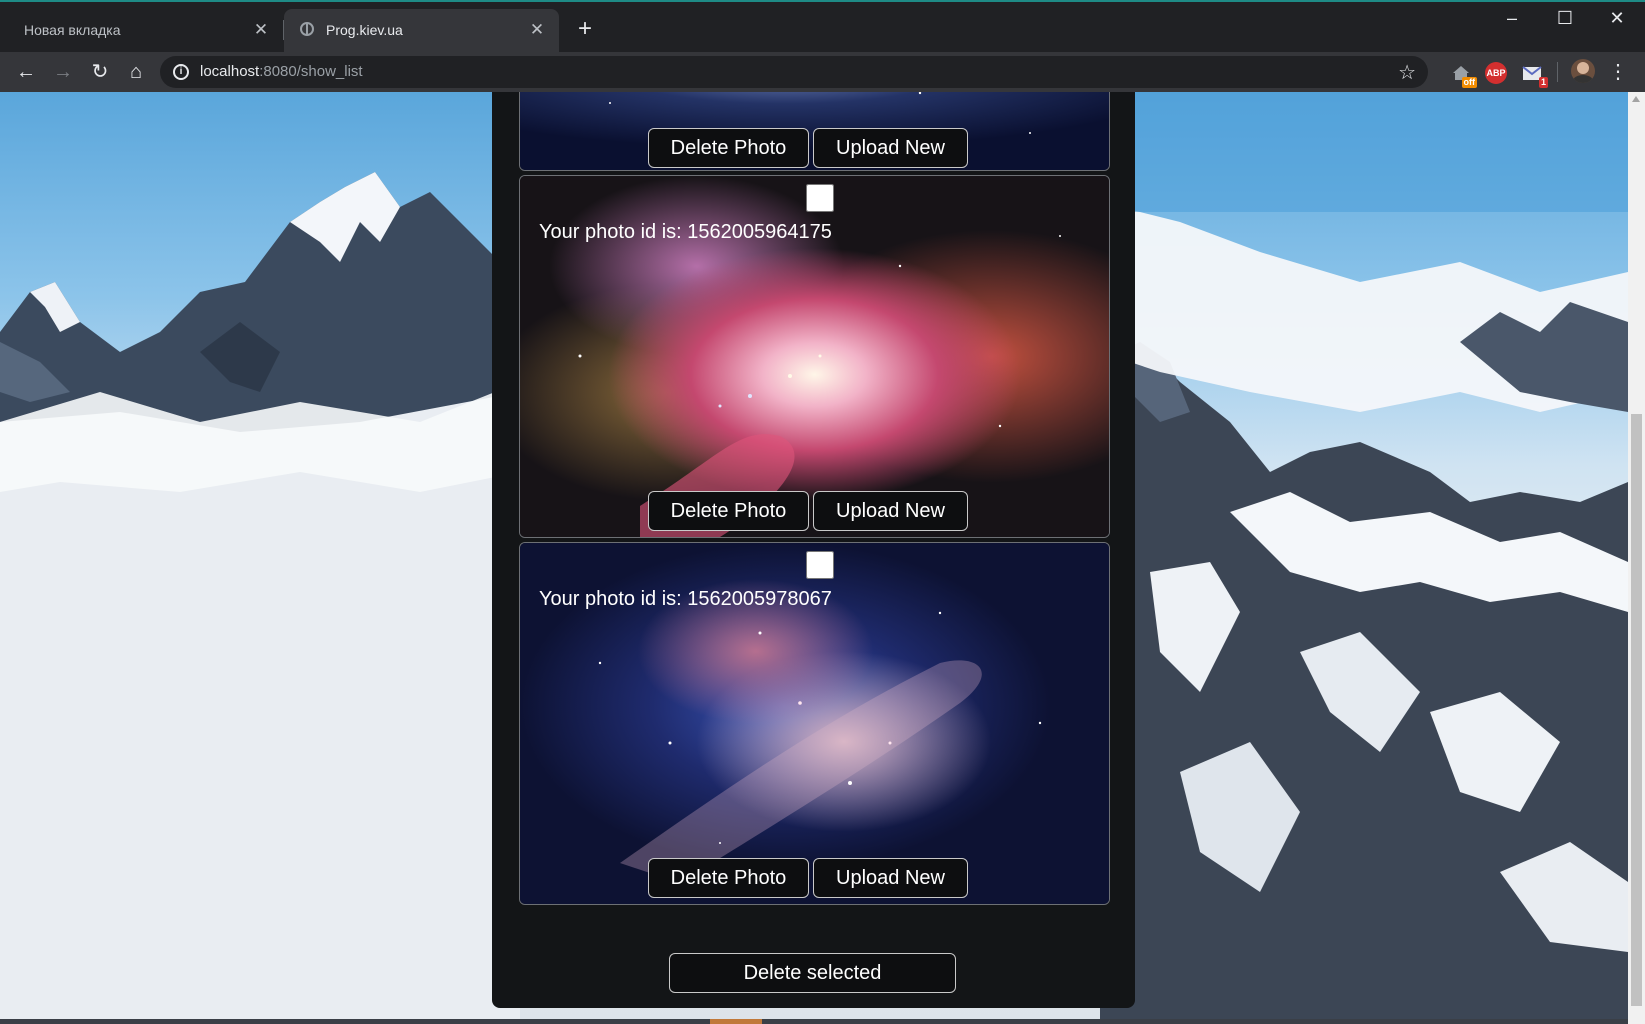 The width and height of the screenshot is (1645, 1024). I want to click on delete-selected-button: Delete selected, so click(812, 973).